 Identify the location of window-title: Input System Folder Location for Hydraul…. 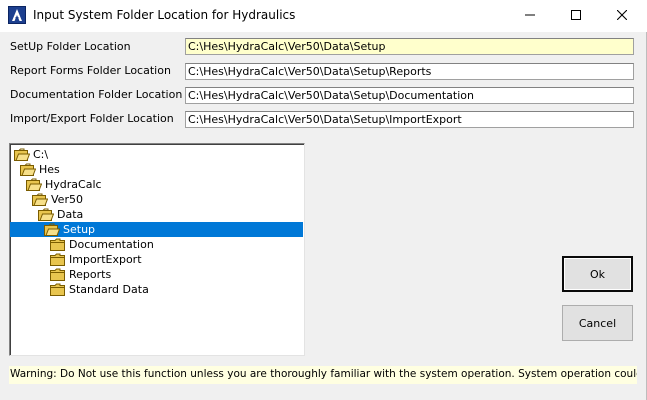
(164, 15).